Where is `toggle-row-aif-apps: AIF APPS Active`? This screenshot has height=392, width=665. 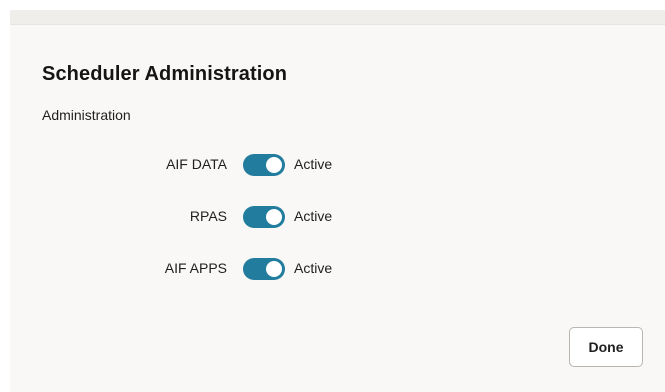
toggle-row-aif-apps: AIF APPS Active is located at coordinates (337, 269).